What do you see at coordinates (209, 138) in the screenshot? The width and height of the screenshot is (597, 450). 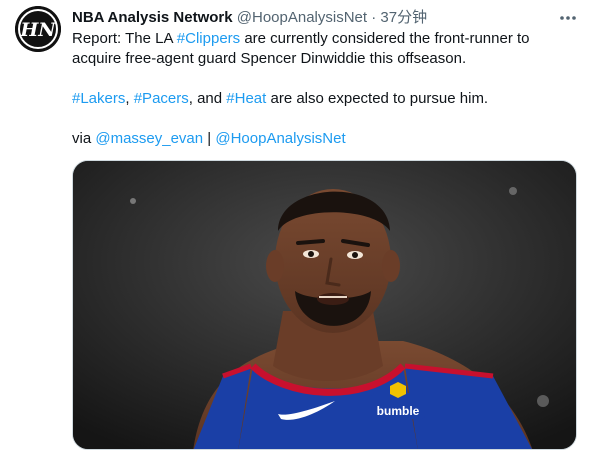 I see `text-segment: |` at bounding box center [209, 138].